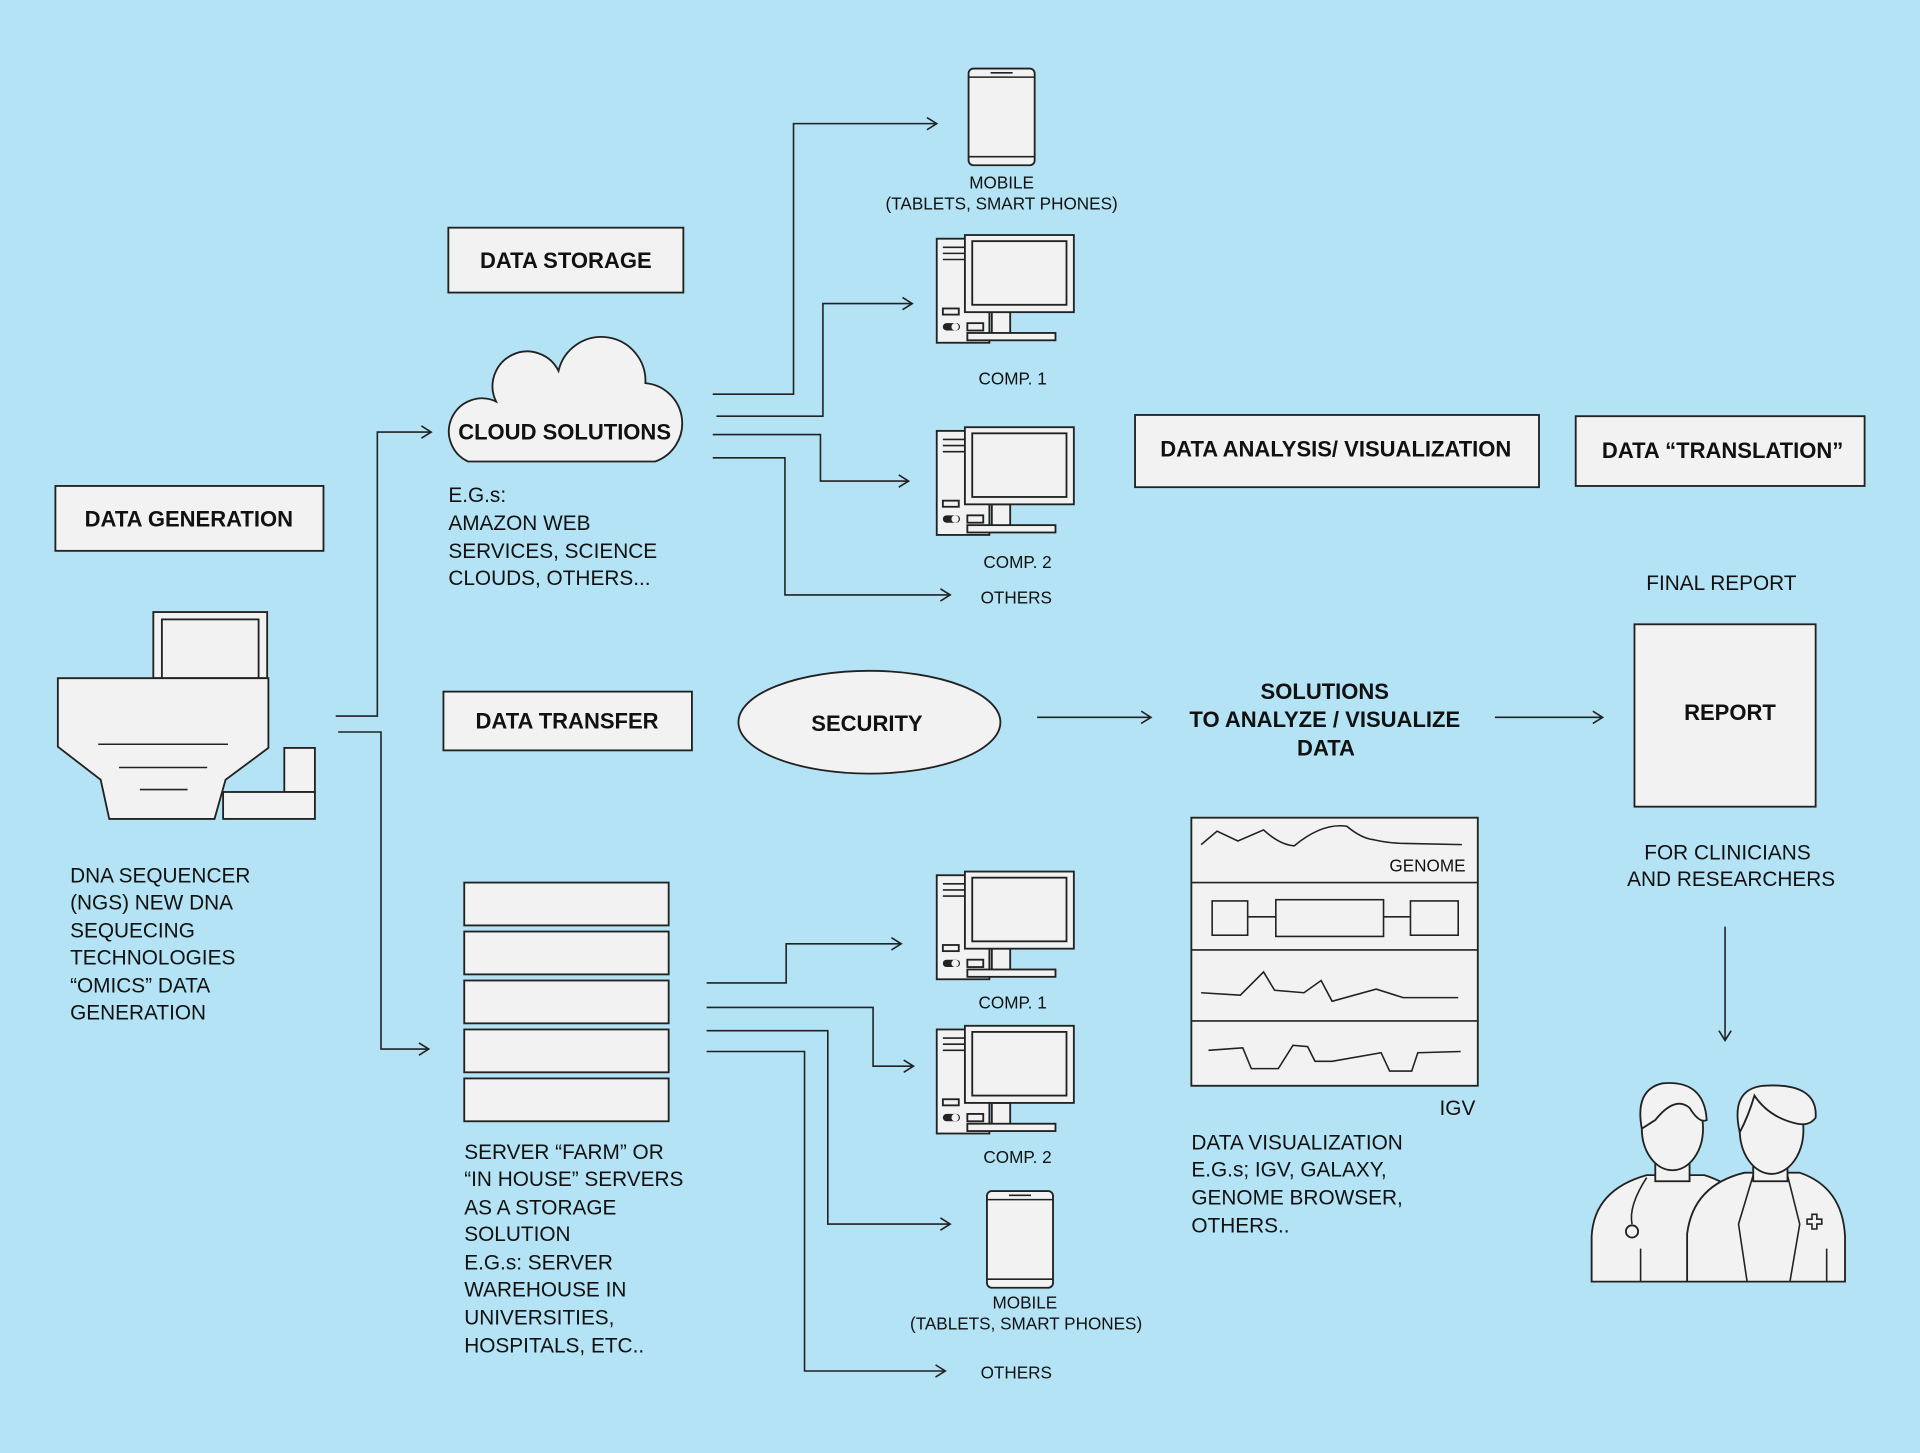 Image resolution: width=1920 pixels, height=1453 pixels. What do you see at coordinates (160, 876) in the screenshot?
I see `svg-text: DNA SEQUENCER` at bounding box center [160, 876].